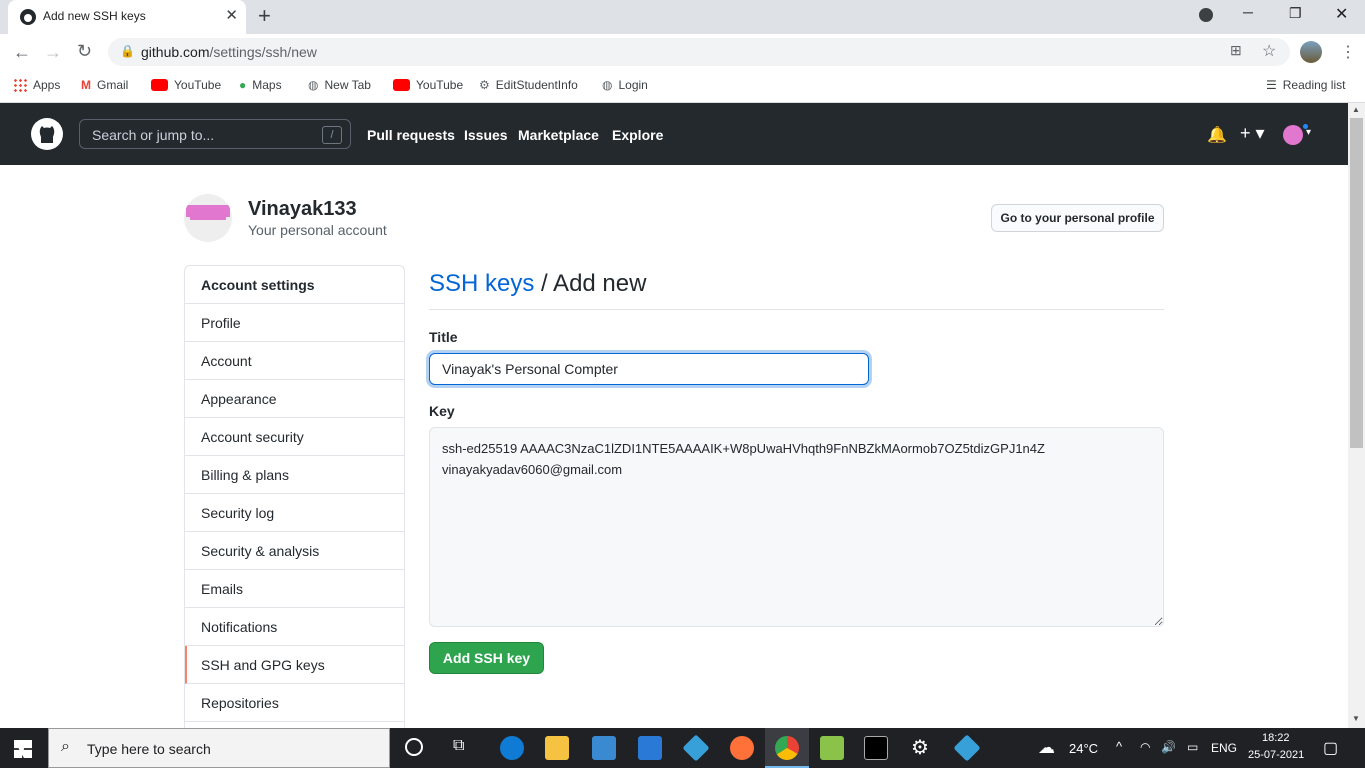 The height and width of the screenshot is (768, 1365). What do you see at coordinates (208, 218) in the screenshot?
I see `account-avatar` at bounding box center [208, 218].